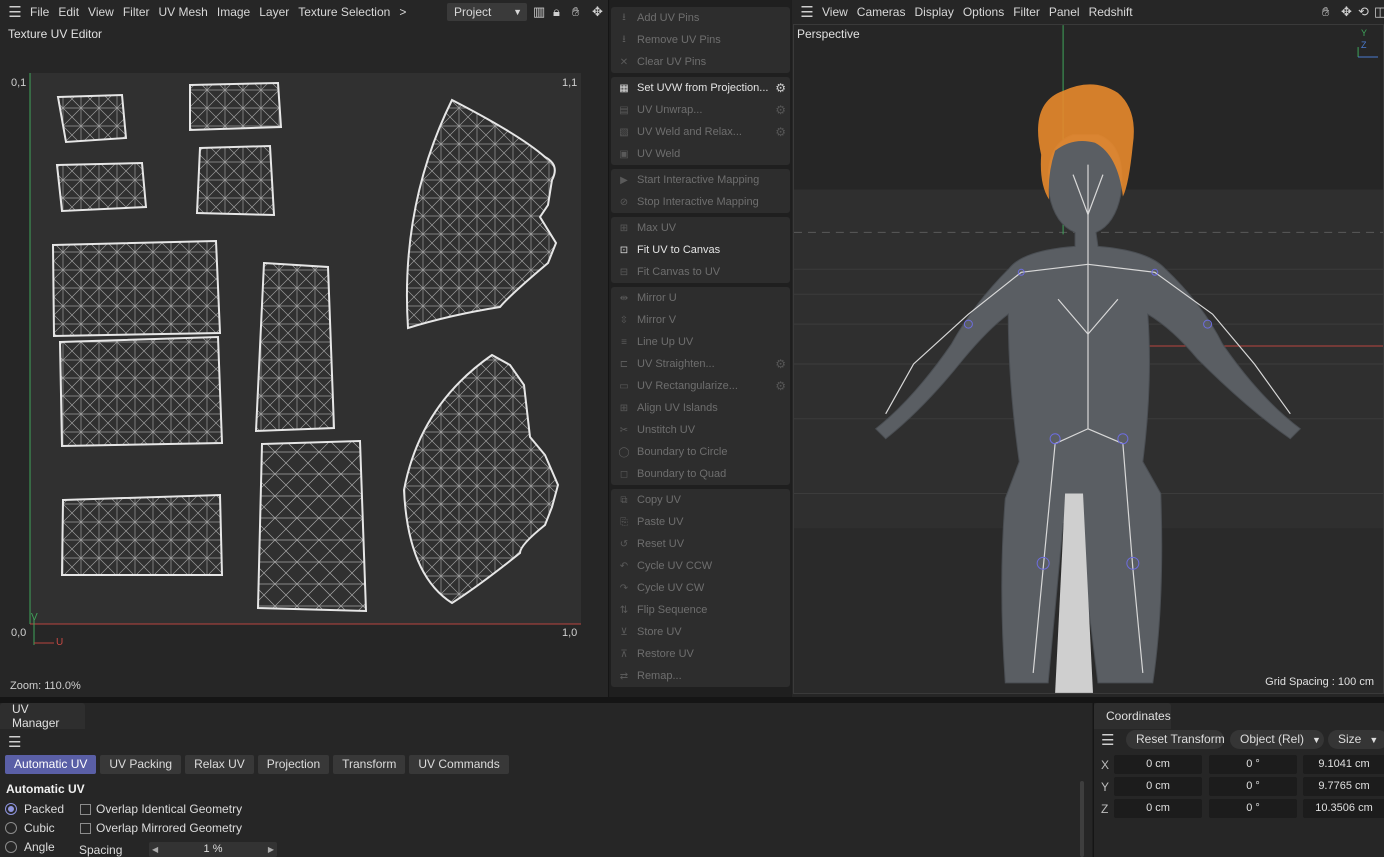  I want to click on orbit-icon: ⟲, so click(1363, 12).